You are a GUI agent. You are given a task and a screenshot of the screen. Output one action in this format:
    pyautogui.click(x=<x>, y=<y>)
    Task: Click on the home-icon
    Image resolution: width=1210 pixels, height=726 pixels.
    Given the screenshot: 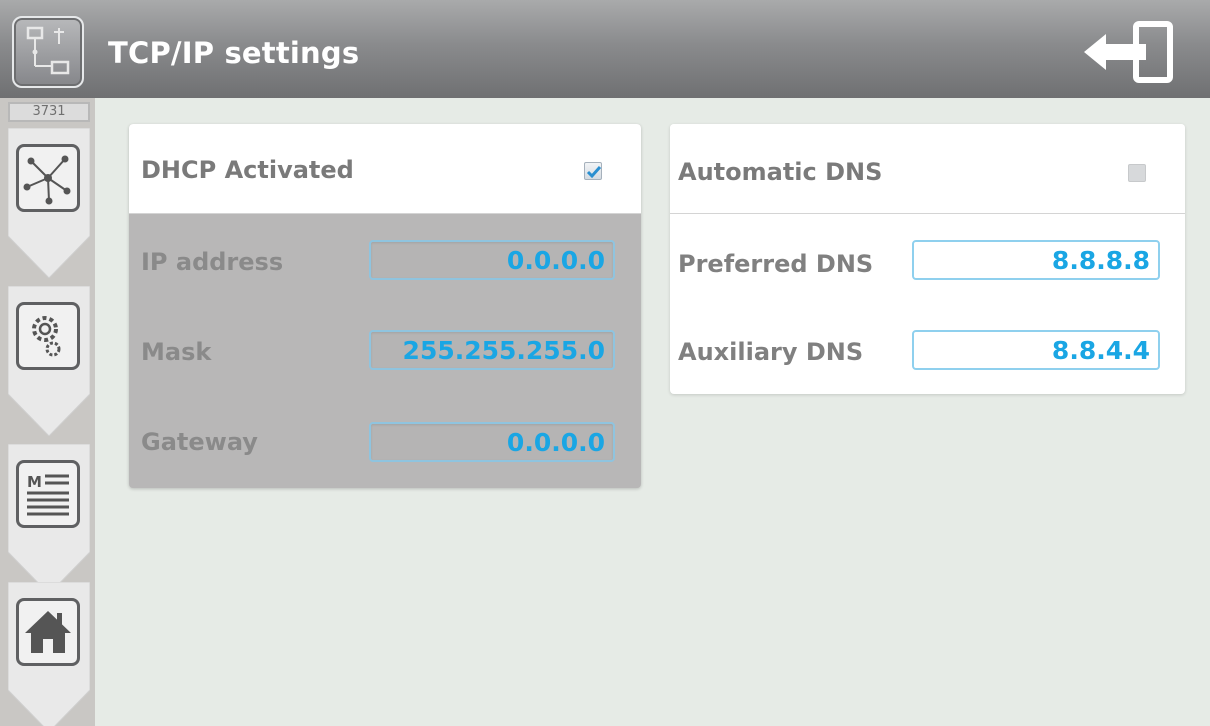 What is the action you would take?
    pyautogui.click(x=48, y=632)
    